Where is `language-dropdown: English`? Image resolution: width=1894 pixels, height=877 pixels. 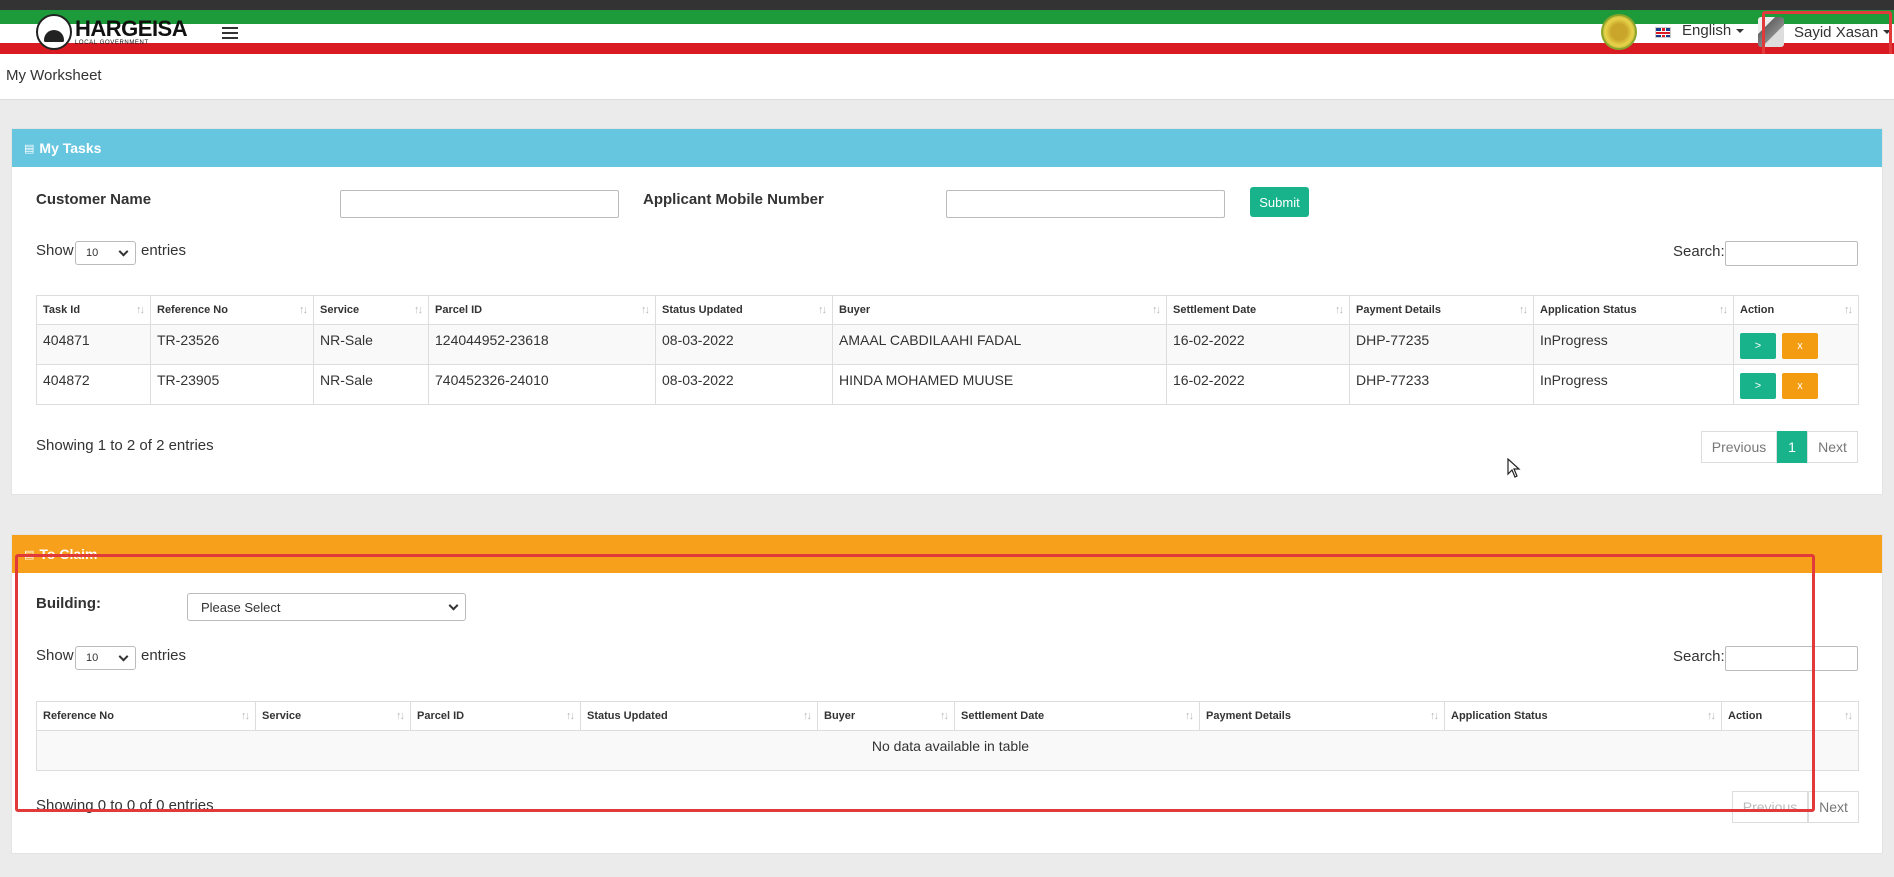
language-dropdown: English is located at coordinates (1713, 30).